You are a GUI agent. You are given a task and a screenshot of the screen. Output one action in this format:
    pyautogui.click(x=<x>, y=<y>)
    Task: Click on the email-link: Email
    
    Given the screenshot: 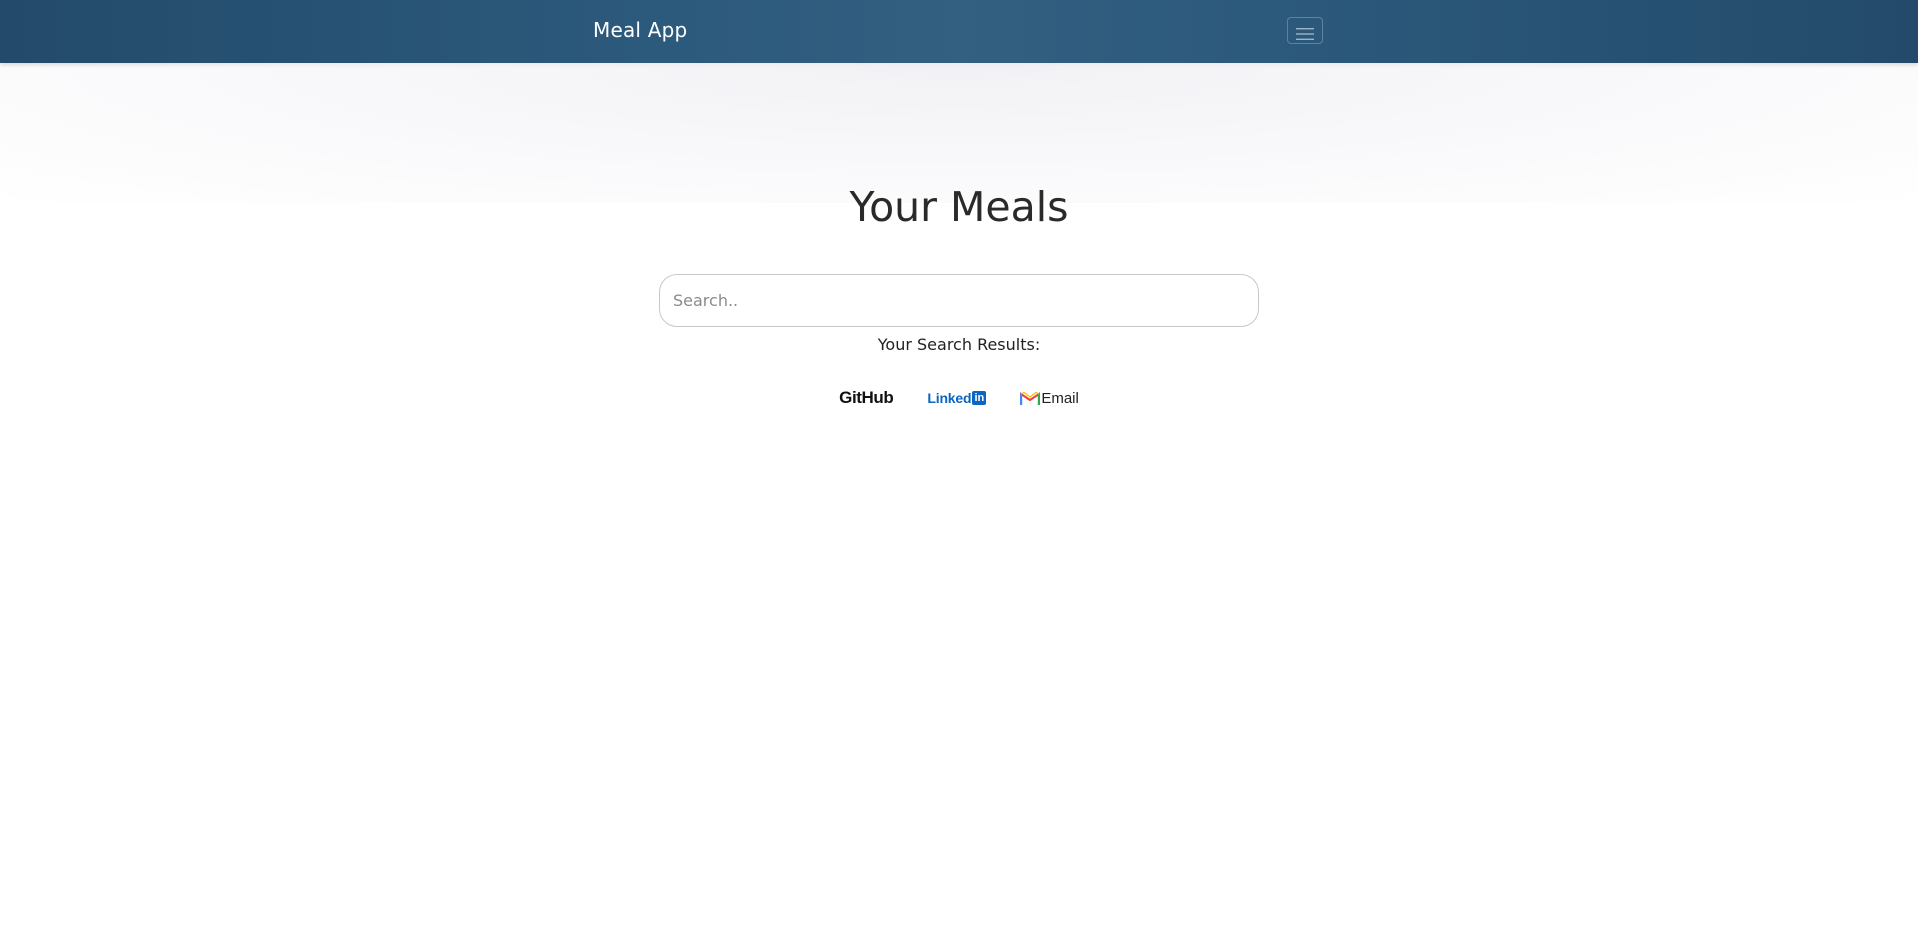 What is the action you would take?
    pyautogui.click(x=1049, y=398)
    